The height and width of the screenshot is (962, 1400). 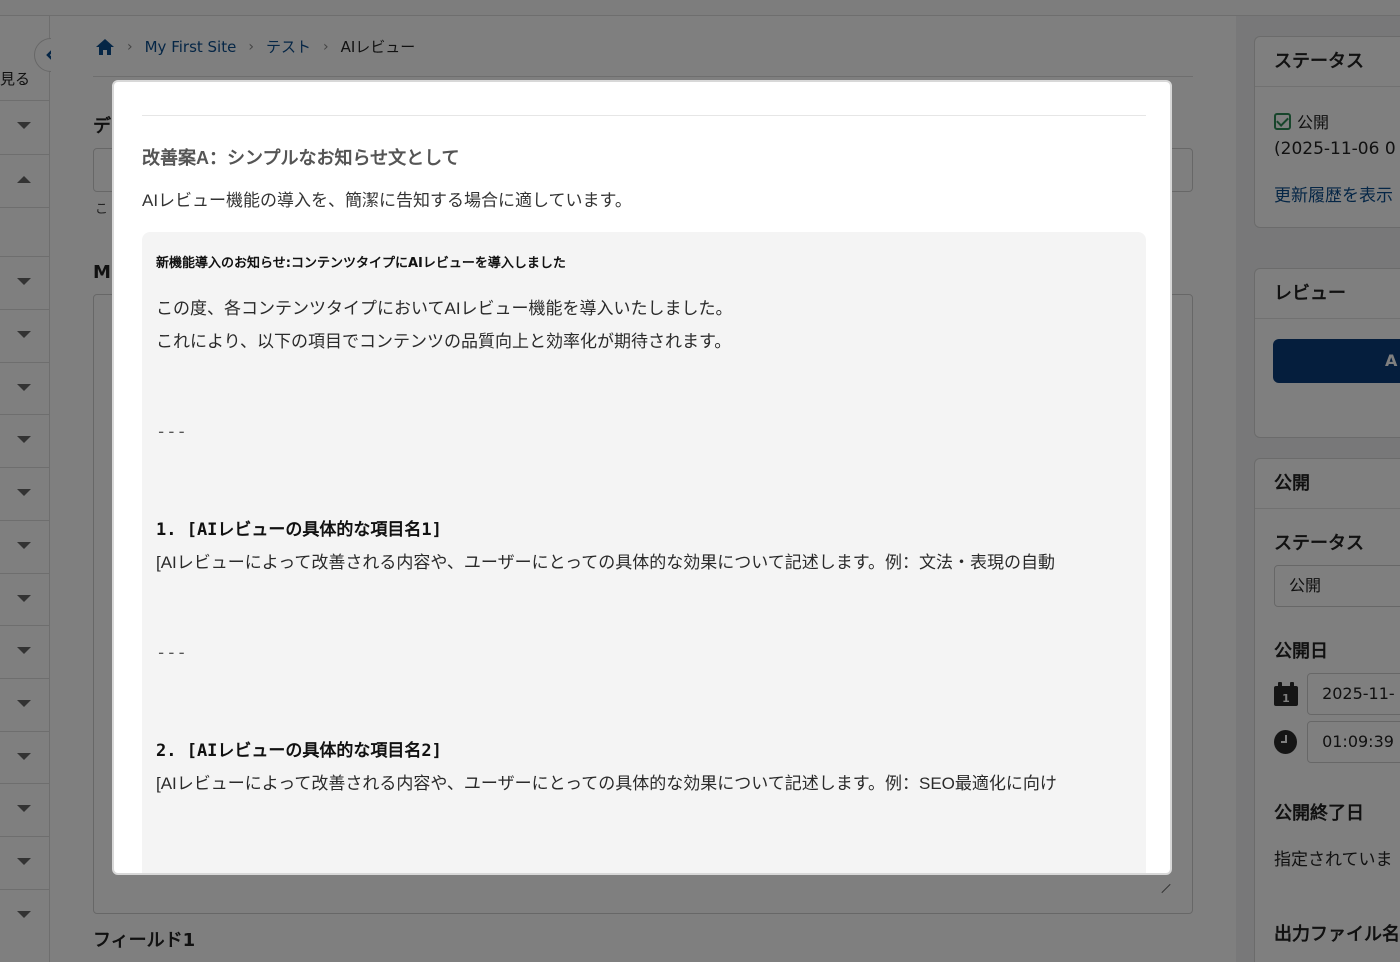 What do you see at coordinates (299, 530) in the screenshot?
I see `result-item-title: 1. [AIレビューの具体的な項目名1]` at bounding box center [299, 530].